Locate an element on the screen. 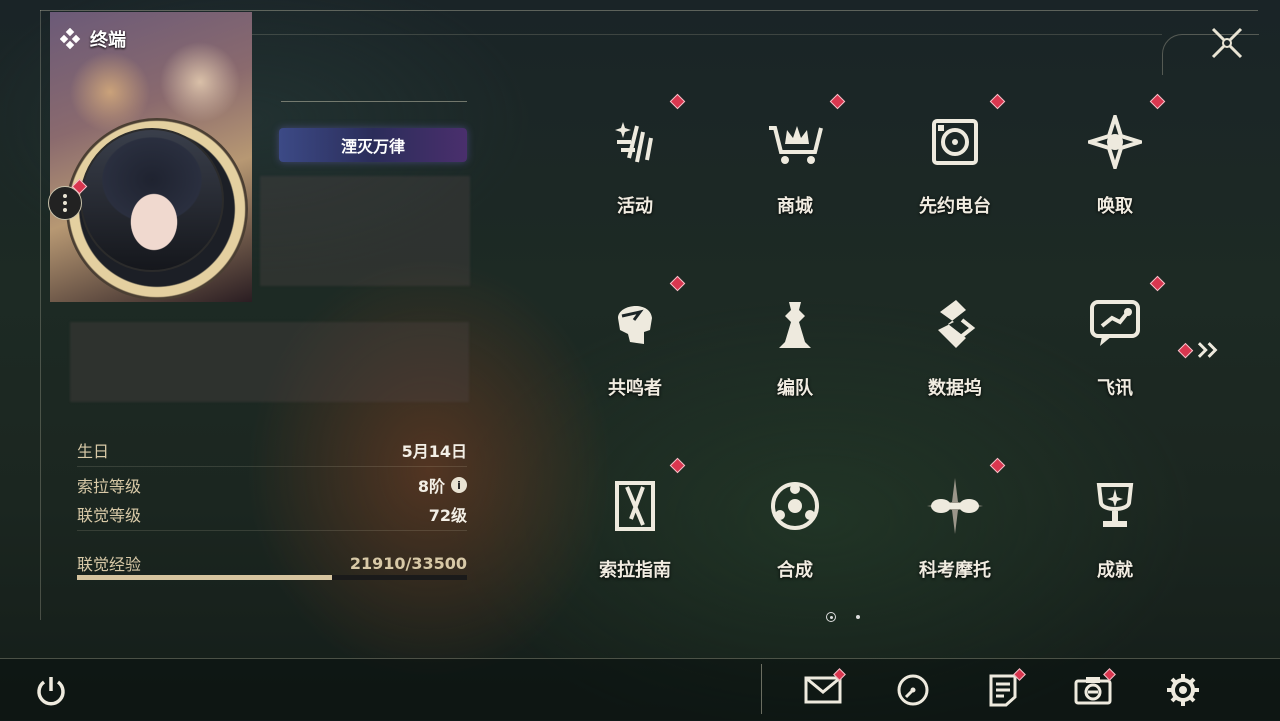  menu-item-shop: 商城 is located at coordinates (795, 167).